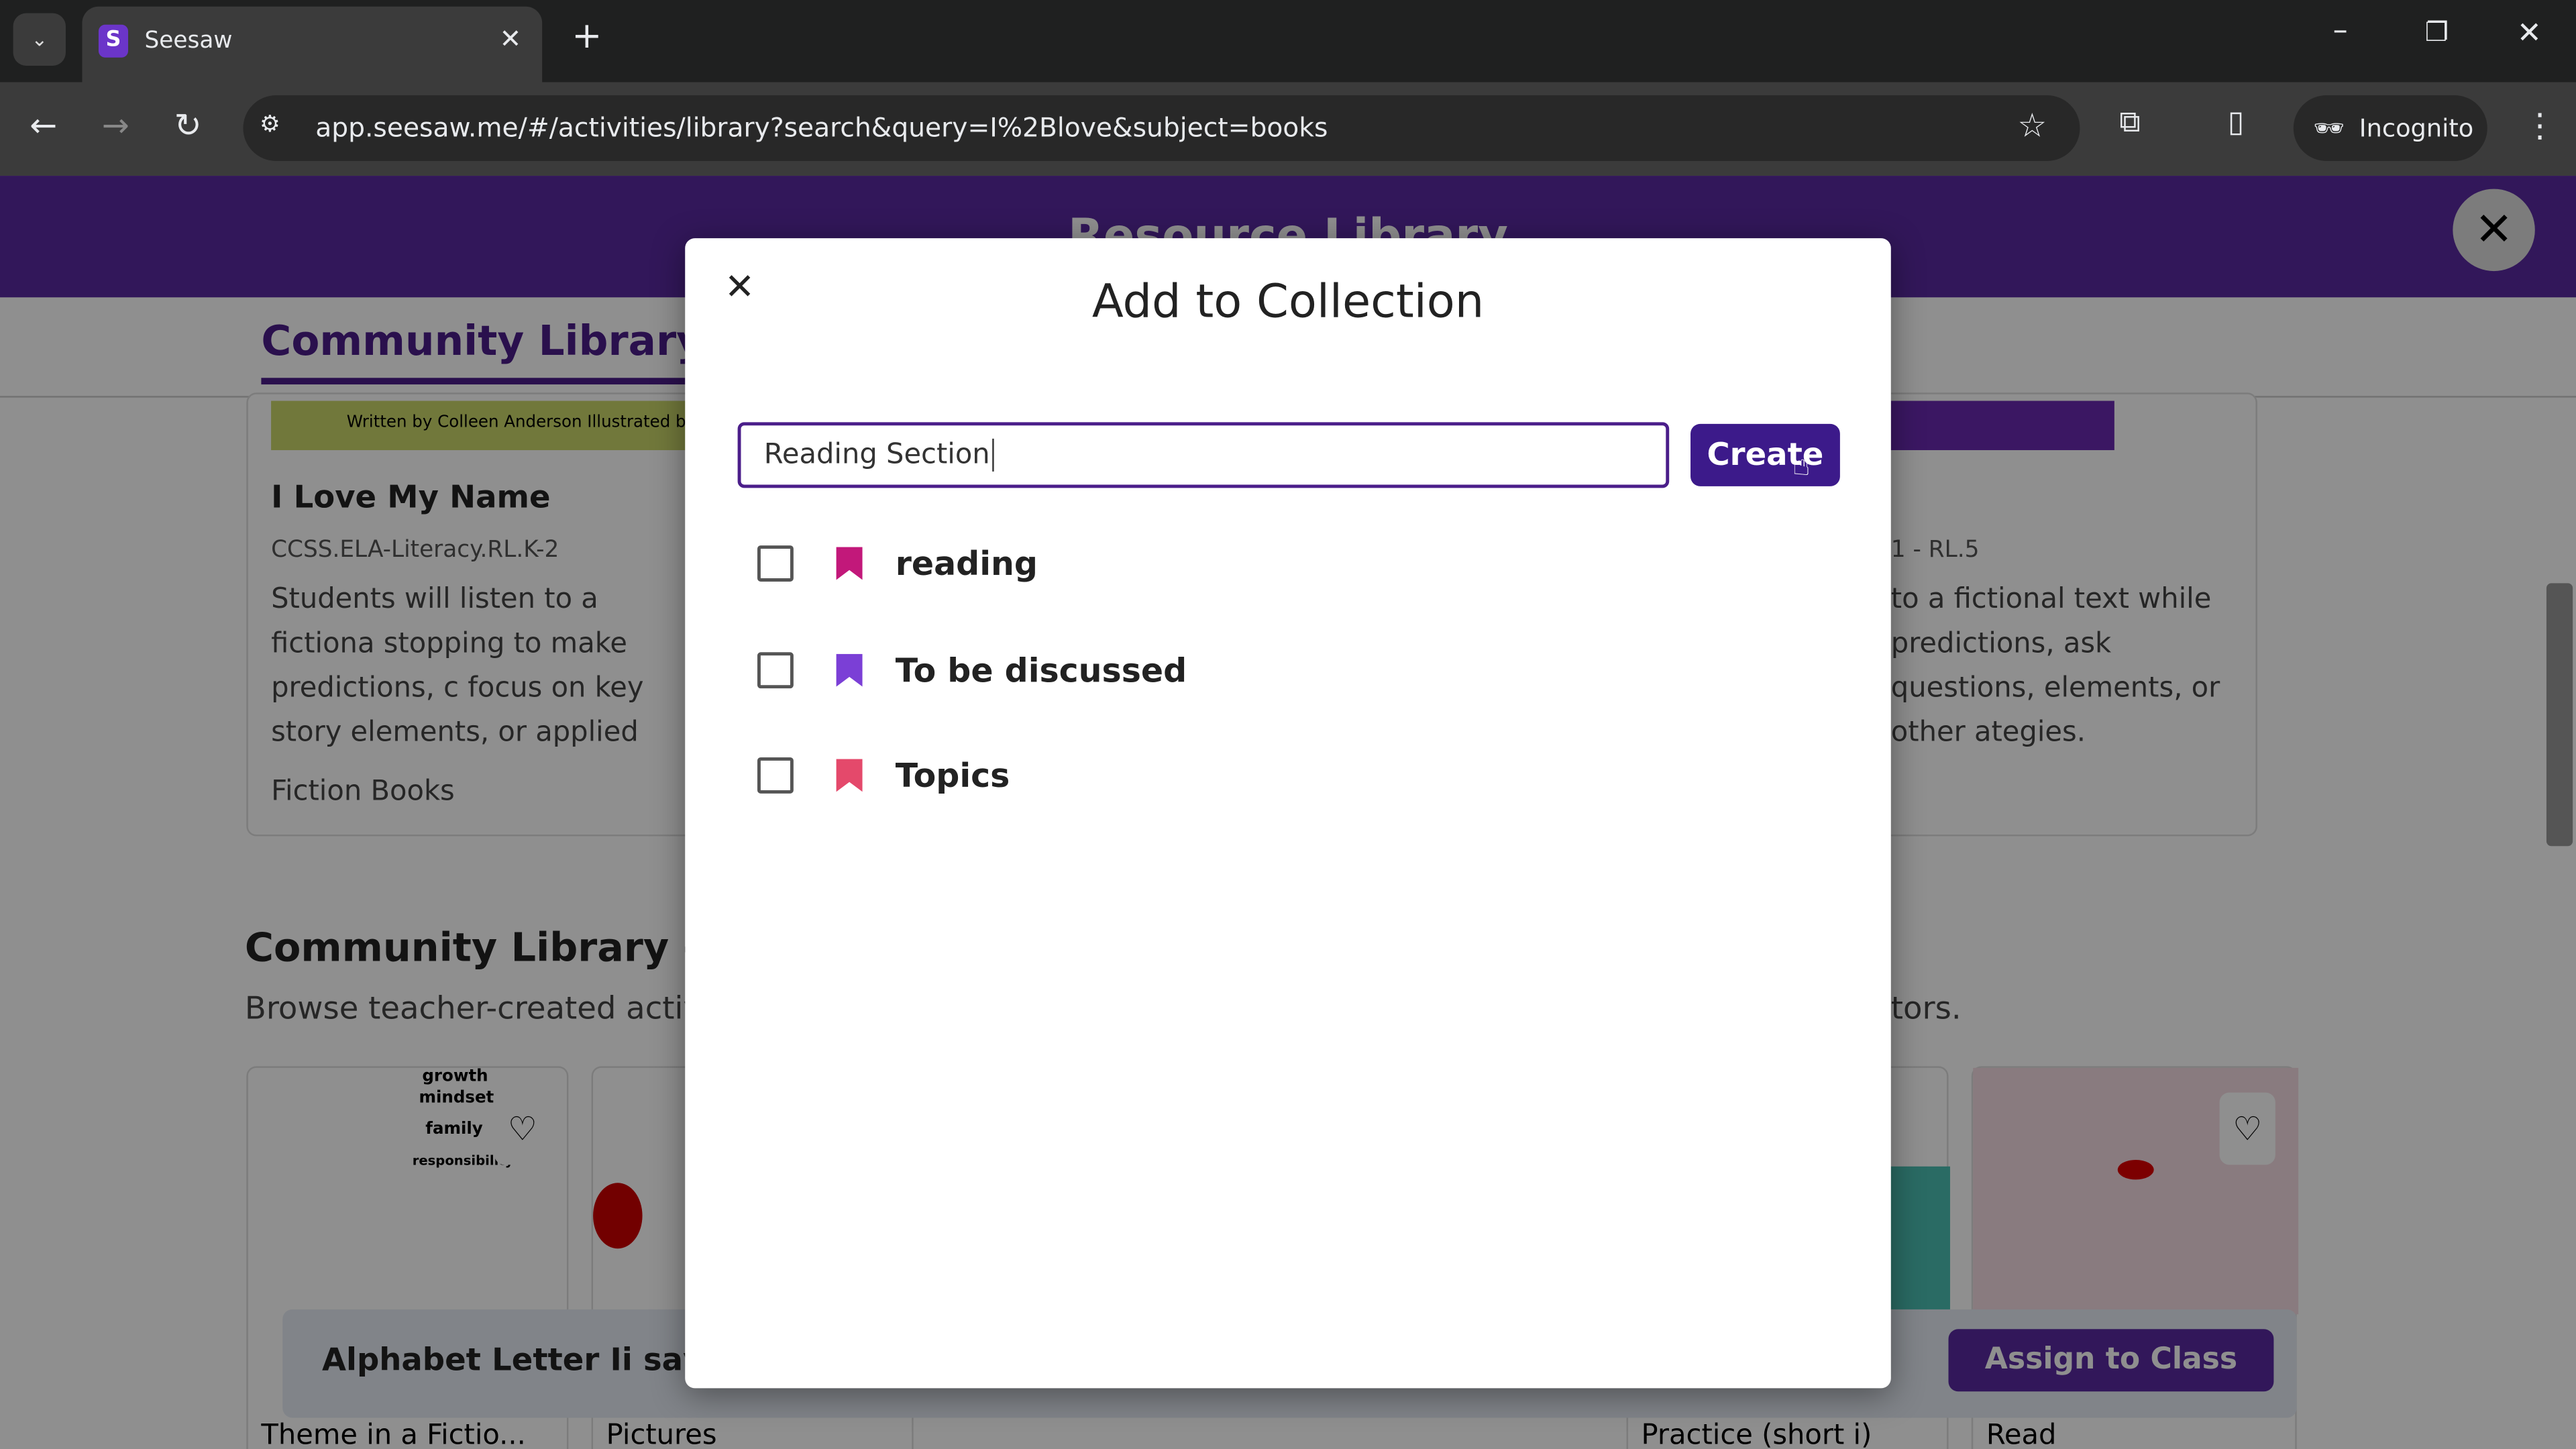 Image resolution: width=2576 pixels, height=1449 pixels. I want to click on dialog-title: Add to Collection, so click(1288, 301).